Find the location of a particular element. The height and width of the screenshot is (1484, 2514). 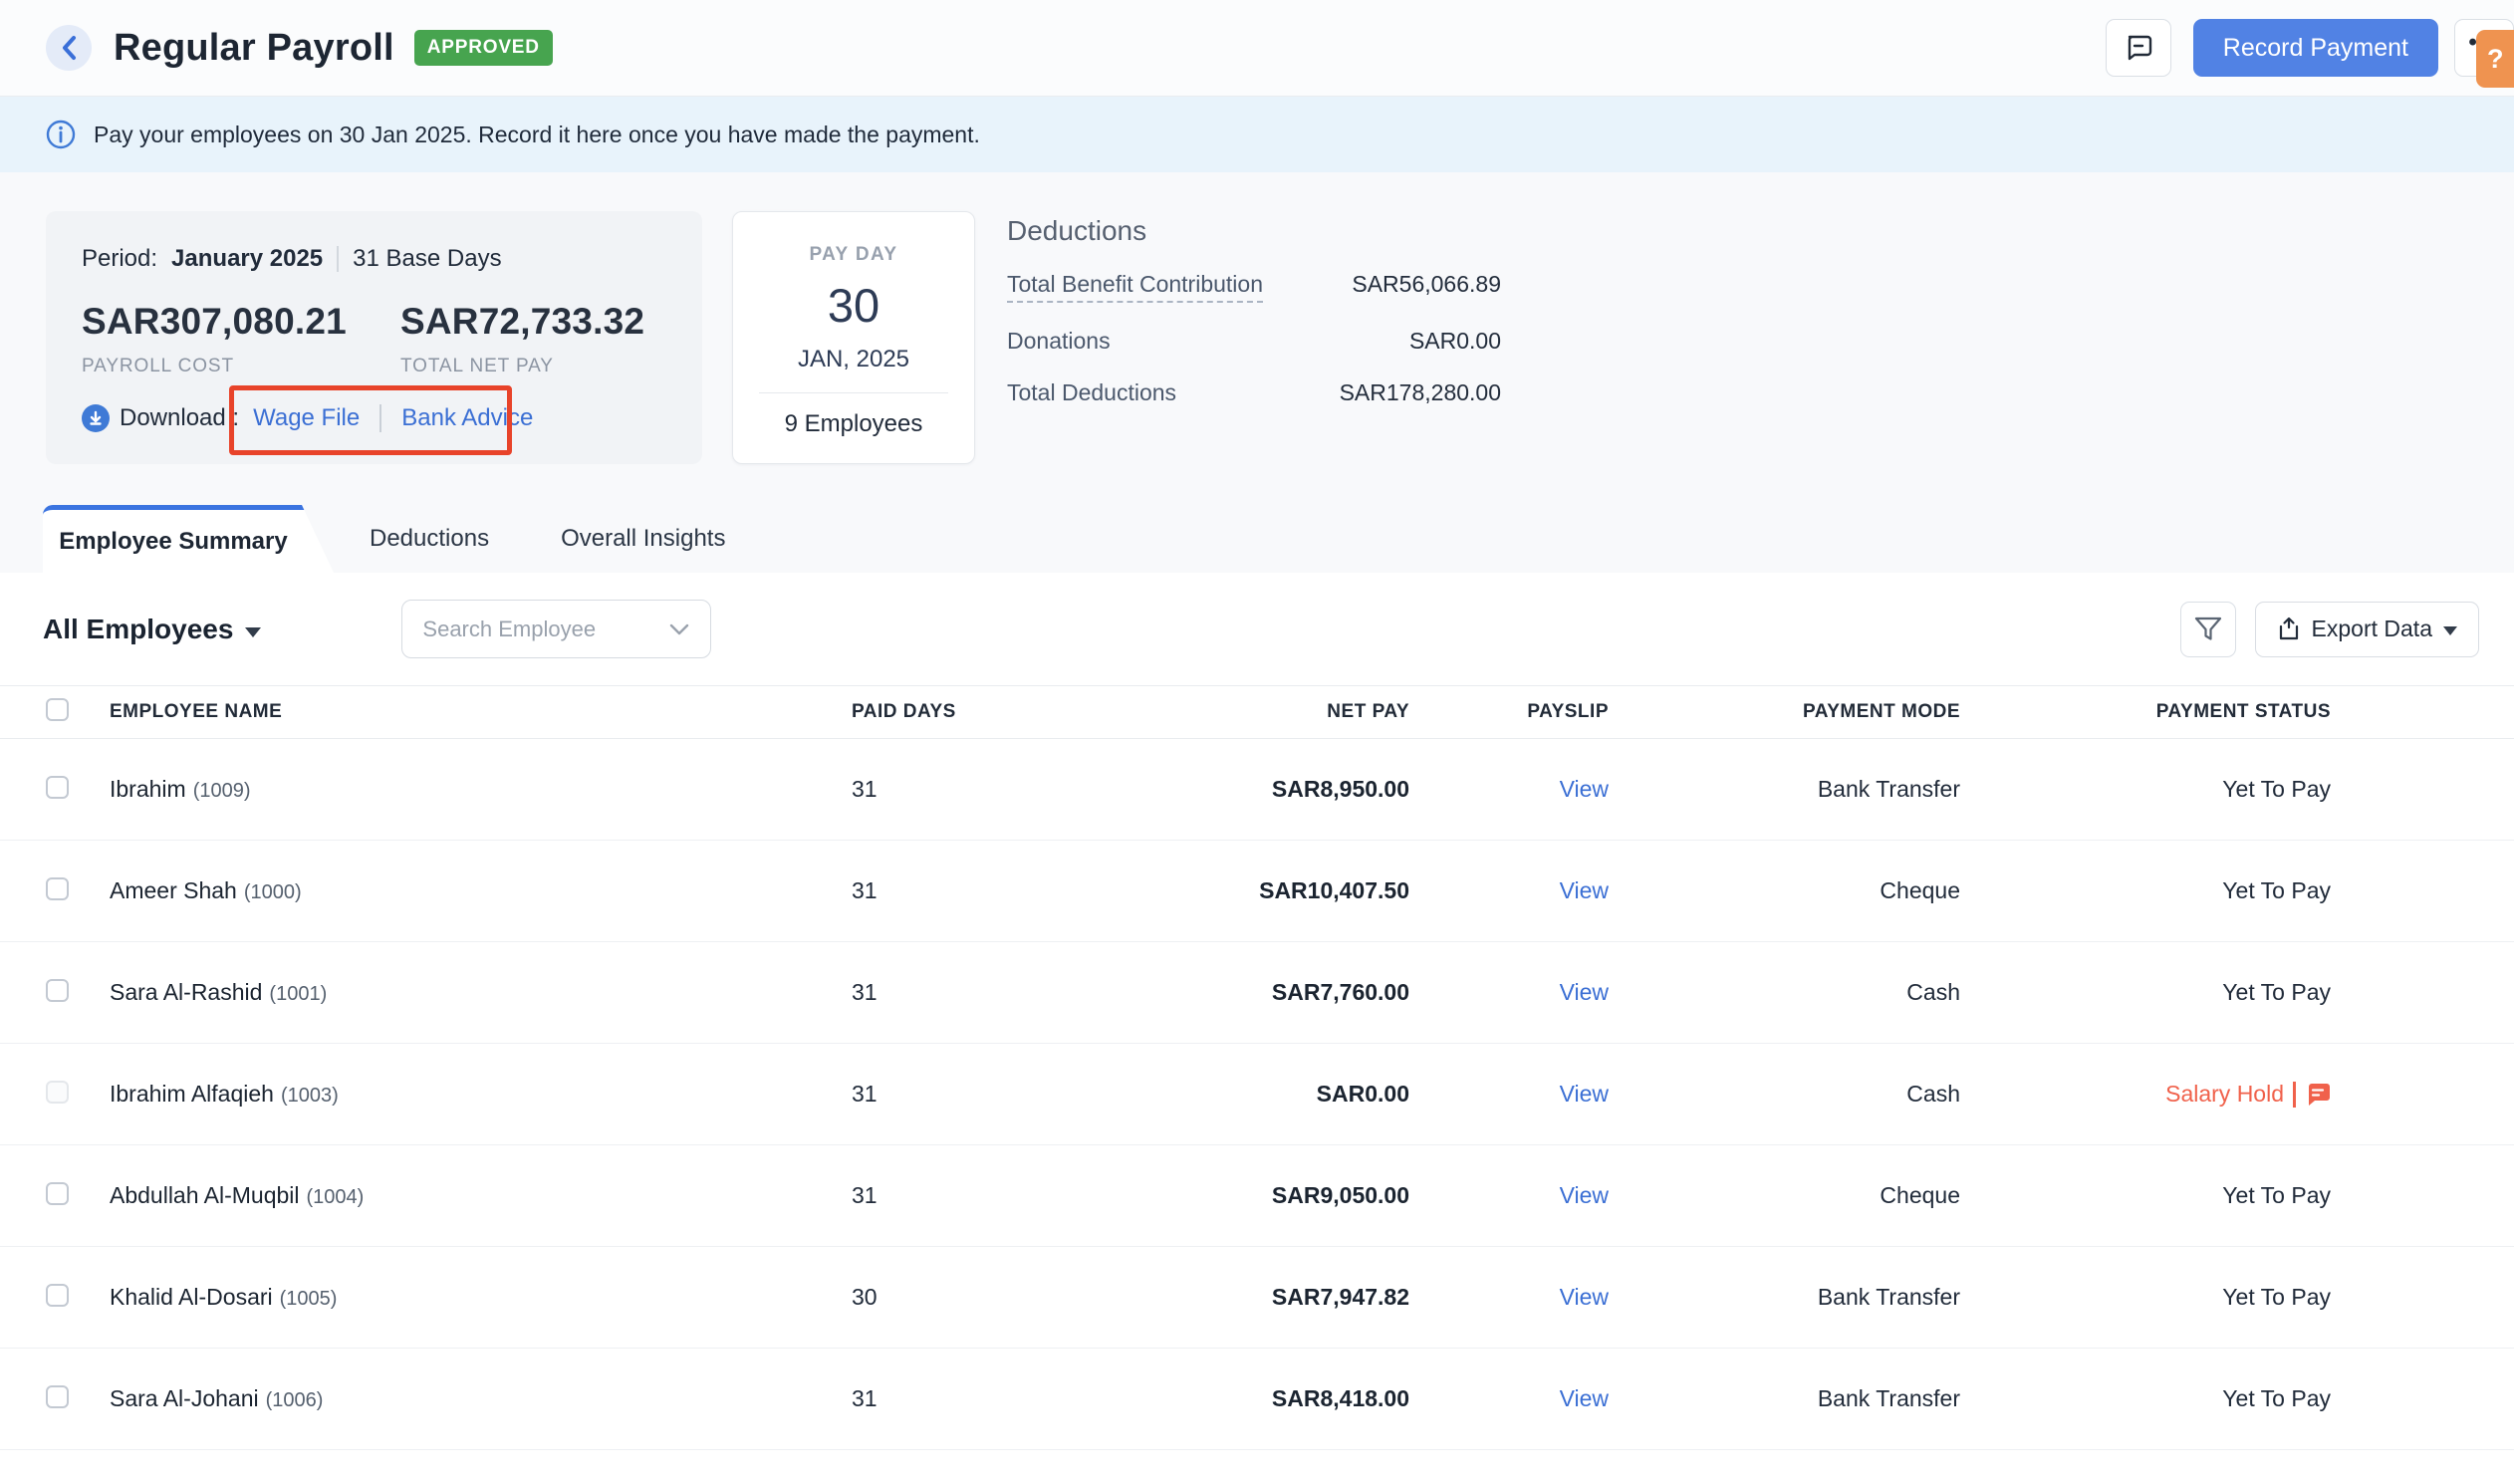

bank-advice-link: Bank Advice is located at coordinates (467, 418).